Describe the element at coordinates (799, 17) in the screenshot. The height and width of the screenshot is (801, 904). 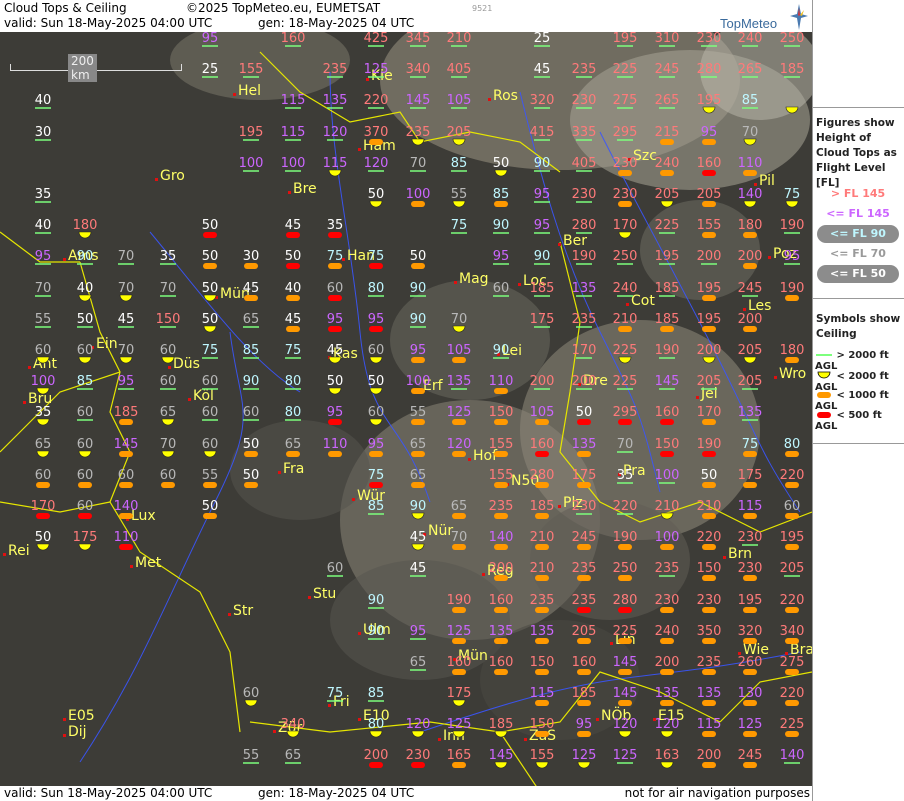
I see `compass-star-icon` at that location.